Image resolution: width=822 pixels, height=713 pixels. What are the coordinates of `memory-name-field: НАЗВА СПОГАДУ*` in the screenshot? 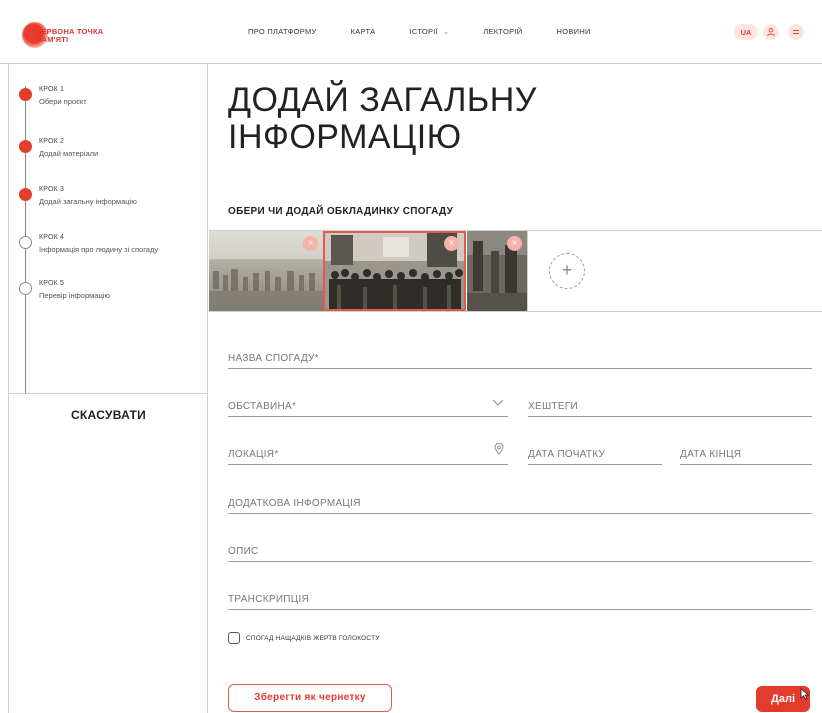 It's located at (520, 358).